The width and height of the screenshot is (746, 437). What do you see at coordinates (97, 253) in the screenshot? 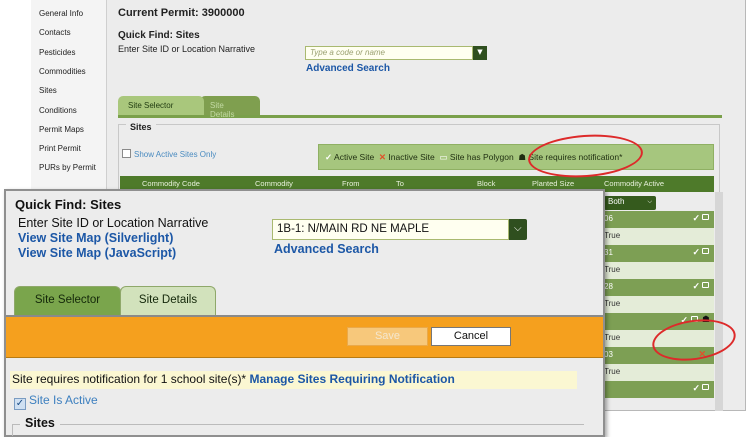
I see `view-site-map-javascript-link: View Site Map (JavaScript)` at bounding box center [97, 253].